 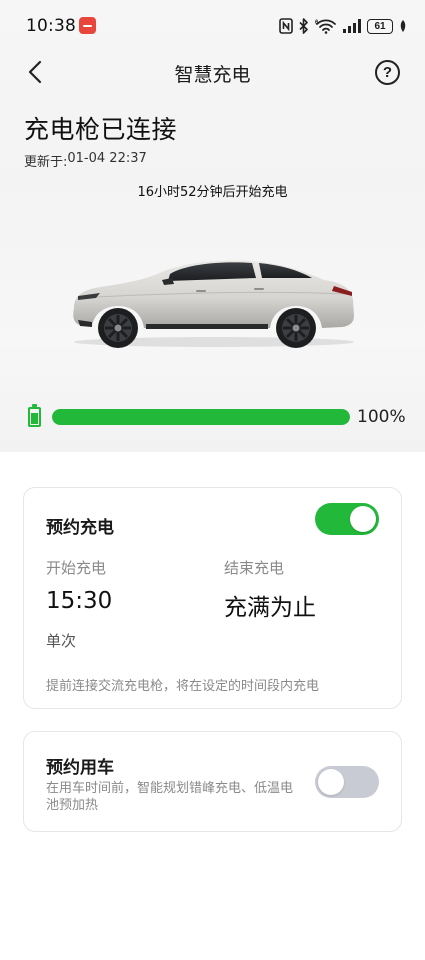 I want to click on scheduled-trip-description: 在用车时间前，智能规划错峰充电、低温电池预加热, so click(x=170, y=797).